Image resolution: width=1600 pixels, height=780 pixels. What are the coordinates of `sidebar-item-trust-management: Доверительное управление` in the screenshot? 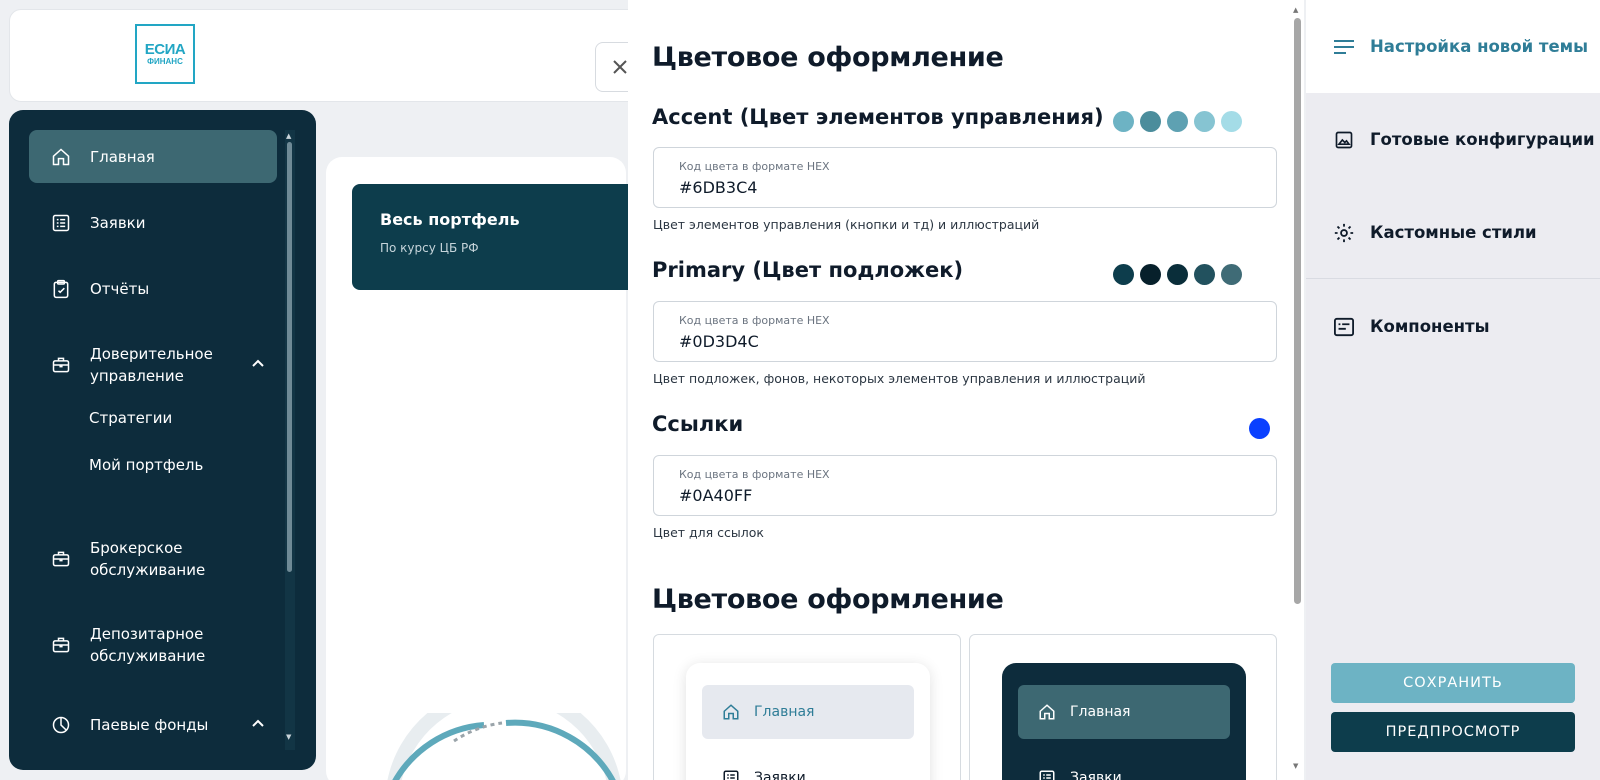 It's located at (153, 364).